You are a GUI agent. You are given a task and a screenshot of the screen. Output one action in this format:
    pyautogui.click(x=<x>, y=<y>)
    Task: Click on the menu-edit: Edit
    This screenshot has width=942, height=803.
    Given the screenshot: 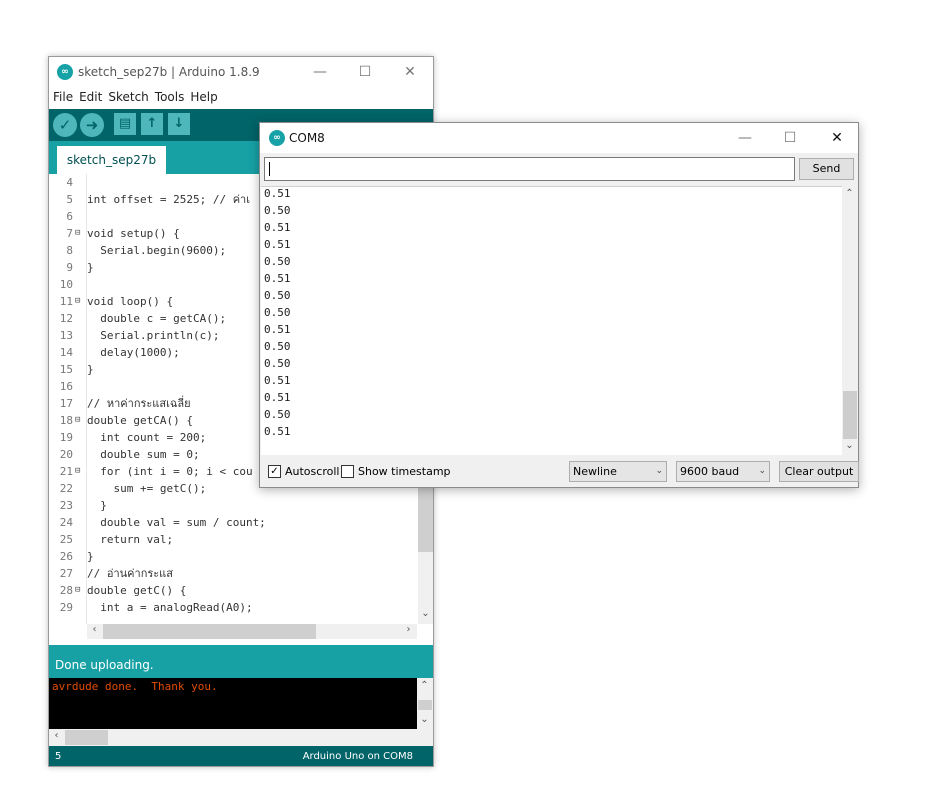 What is the action you would take?
    pyautogui.click(x=89, y=95)
    